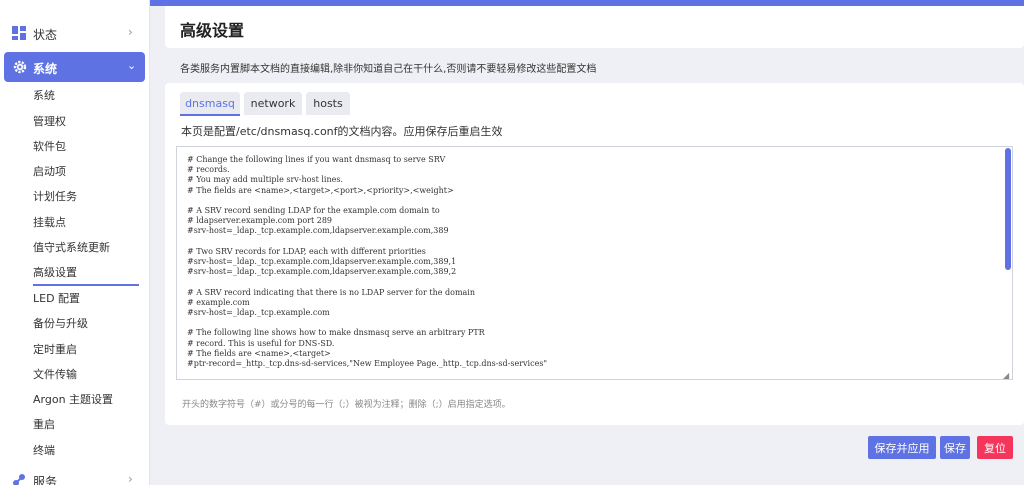  What do you see at coordinates (88, 122) in the screenshot?
I see `sidebar-item-admin: 管理权` at bounding box center [88, 122].